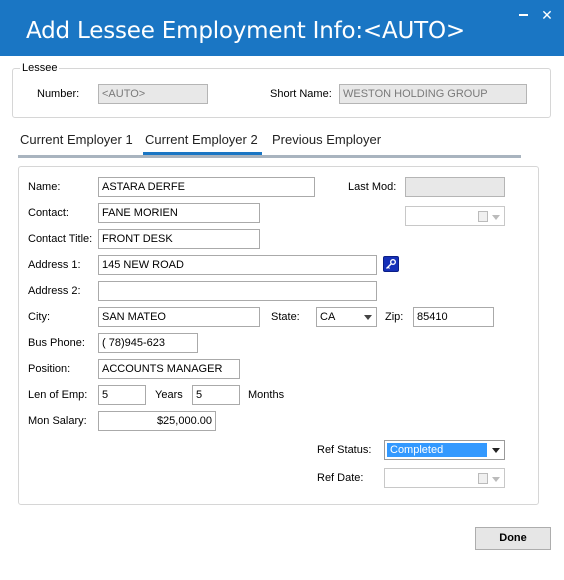  What do you see at coordinates (547, 15) in the screenshot?
I see `close-button: ✕` at bounding box center [547, 15].